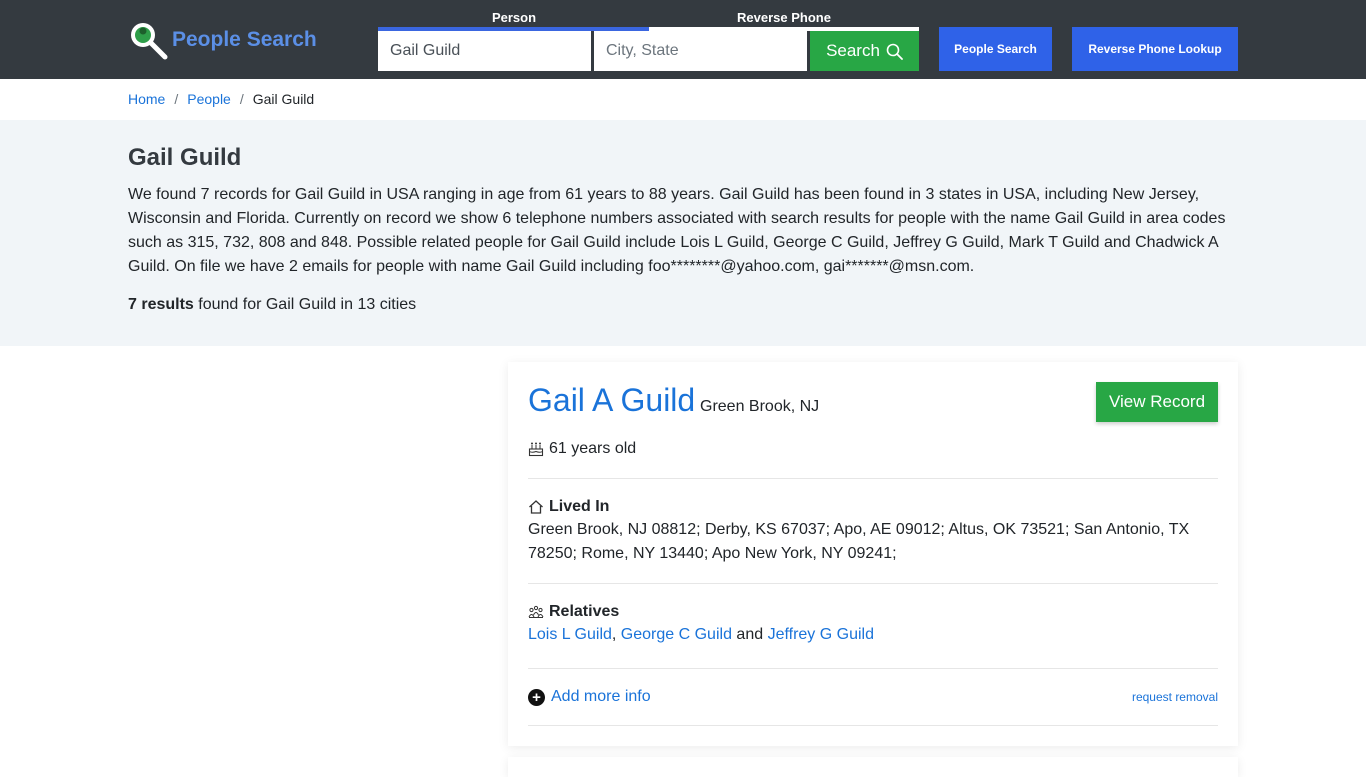 The width and height of the screenshot is (1366, 777). I want to click on request-removal-link: request removal, so click(1175, 697).